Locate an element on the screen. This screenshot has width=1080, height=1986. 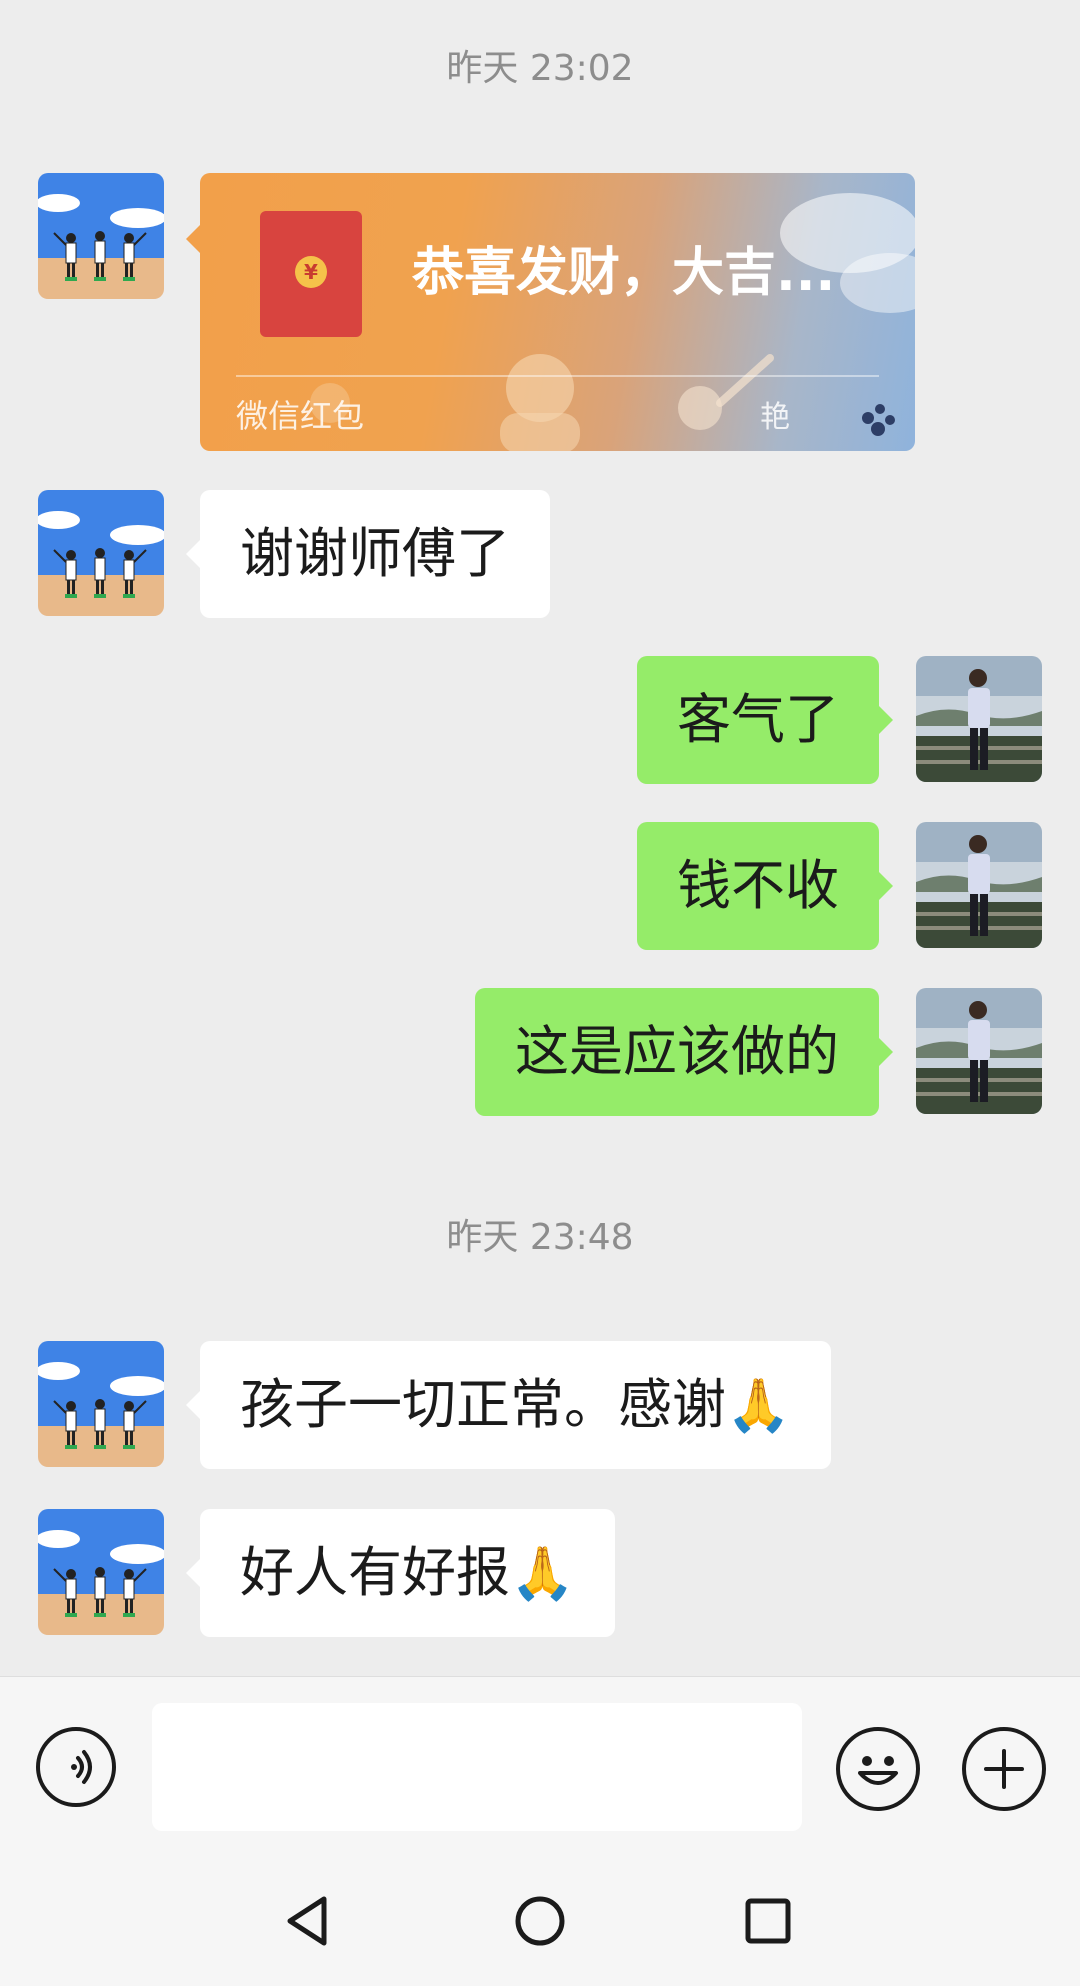
message-bubble-outgoing: 客气了 is located at coordinates (765, 720).